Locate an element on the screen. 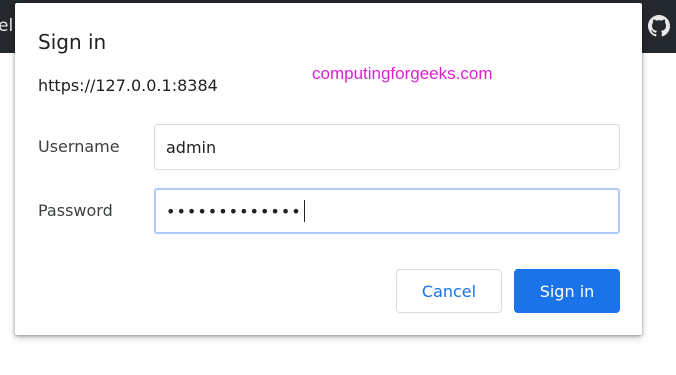 Image resolution: width=676 pixels, height=375 pixels. text-caret is located at coordinates (304, 211).